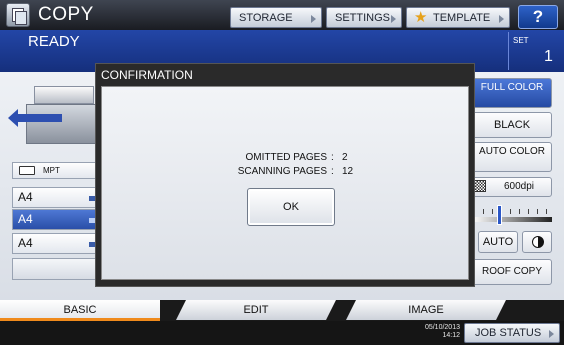 The image size is (564, 345). What do you see at coordinates (442, 327) in the screenshot?
I see `date-text: 05/10/2013` at bounding box center [442, 327].